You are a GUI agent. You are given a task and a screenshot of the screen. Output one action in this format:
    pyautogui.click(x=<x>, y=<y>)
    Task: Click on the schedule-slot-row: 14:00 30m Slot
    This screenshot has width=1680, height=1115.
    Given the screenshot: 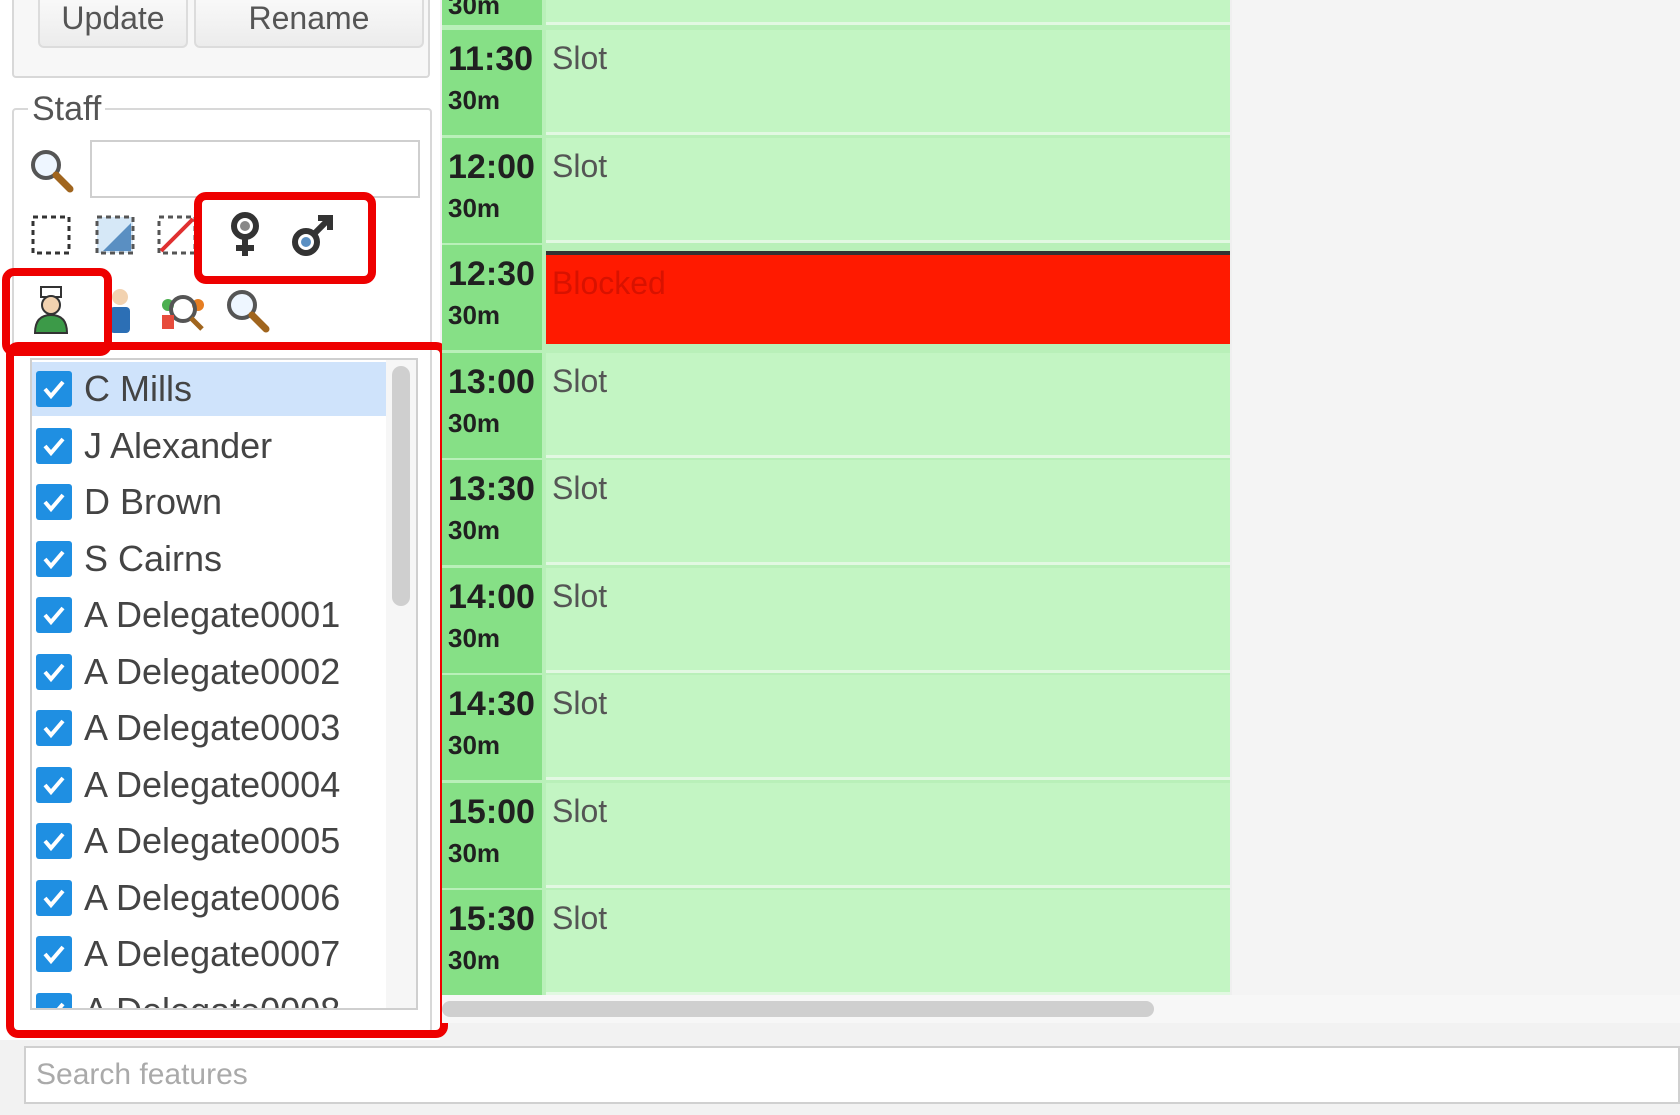 What is the action you would take?
    pyautogui.click(x=836, y=620)
    